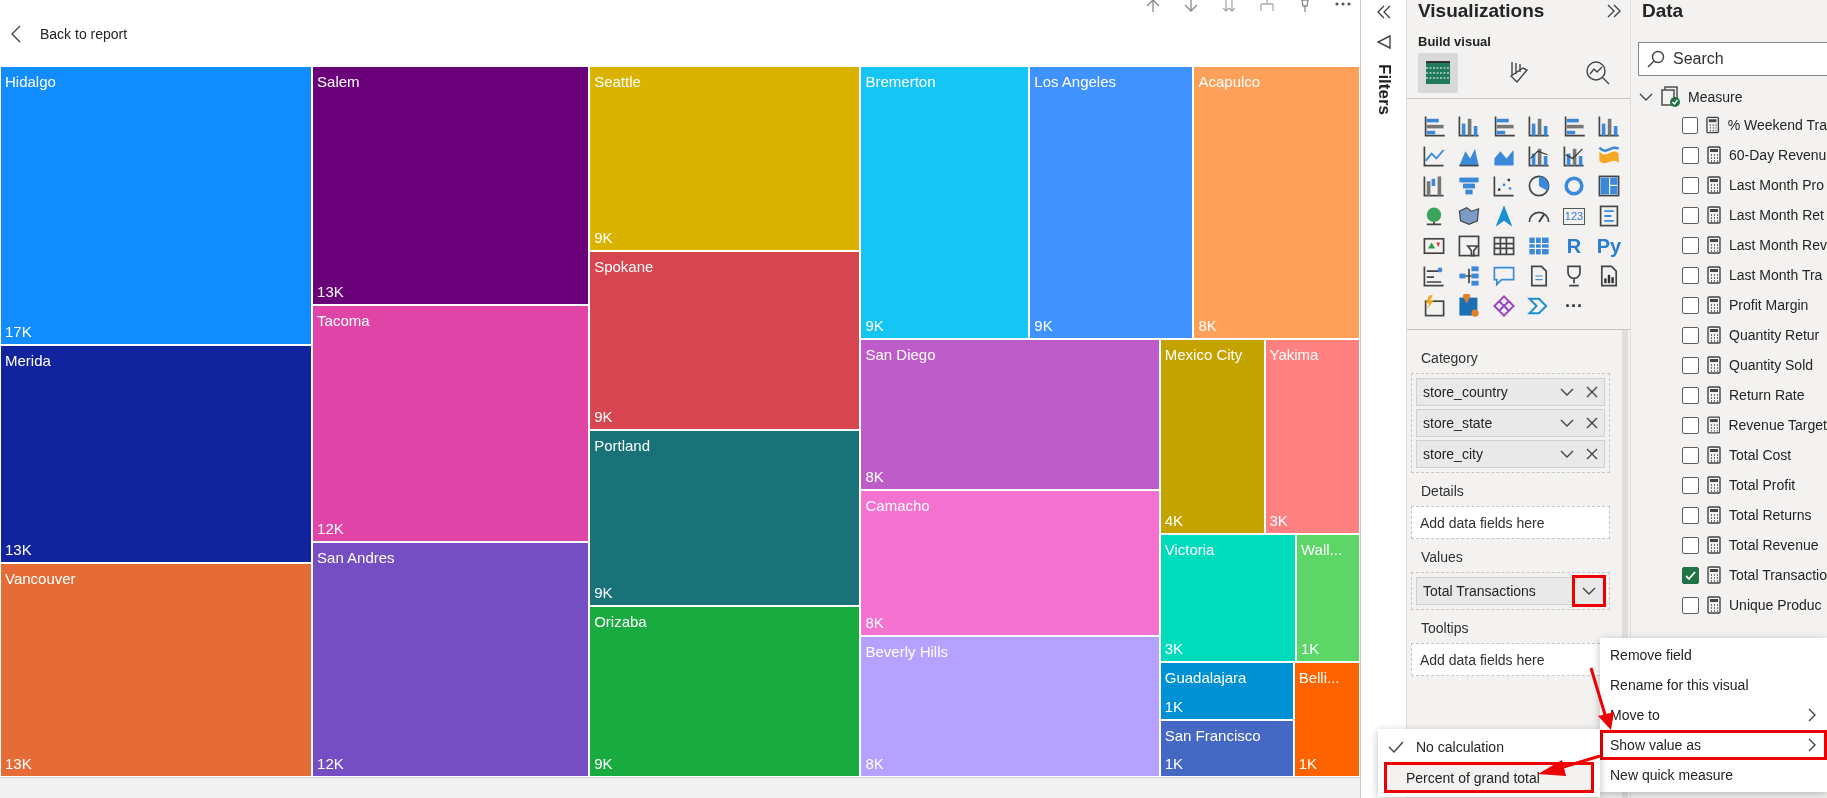 The height and width of the screenshot is (798, 1827). What do you see at coordinates (1504, 126) in the screenshot?
I see `clustered-bar-chart-icon` at bounding box center [1504, 126].